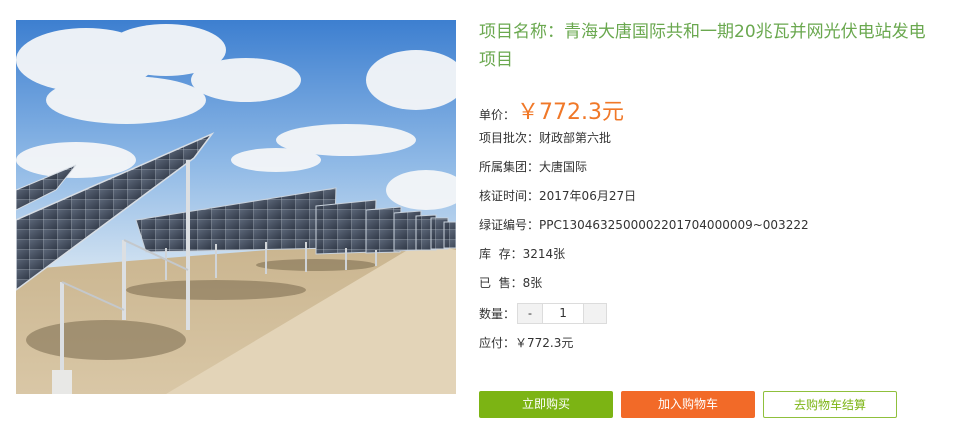 The width and height of the screenshot is (956, 434). Describe the element at coordinates (575, 138) in the screenshot. I see `detail-value: 财政部第六批` at that location.